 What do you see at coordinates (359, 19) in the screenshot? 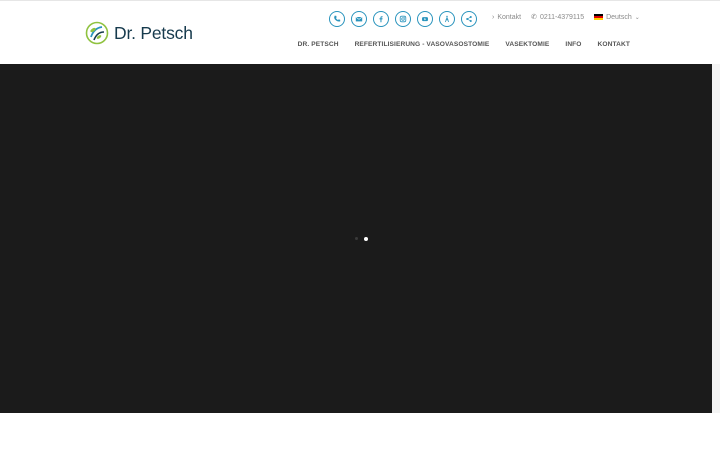
I see `envelope-icon` at bounding box center [359, 19].